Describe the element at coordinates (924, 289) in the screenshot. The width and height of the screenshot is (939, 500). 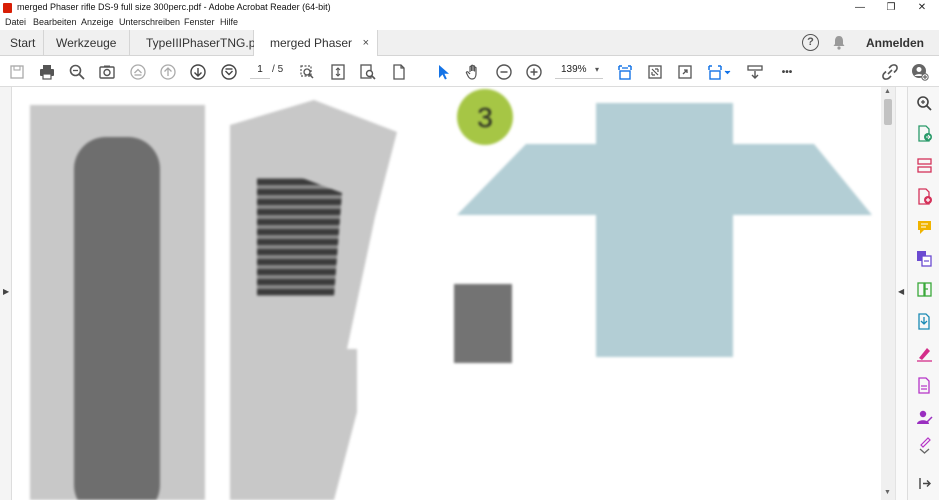
I see `edit-pdf-icon` at that location.